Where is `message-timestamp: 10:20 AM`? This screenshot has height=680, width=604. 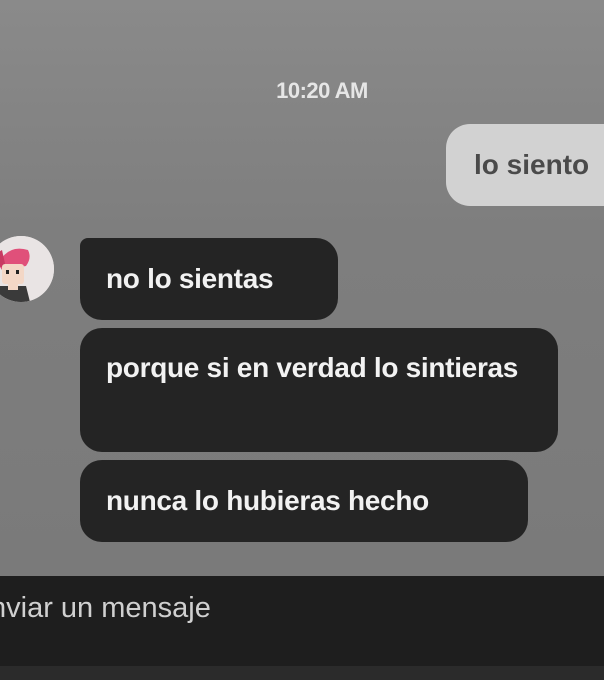
message-timestamp: 10:20 AM is located at coordinates (322, 90).